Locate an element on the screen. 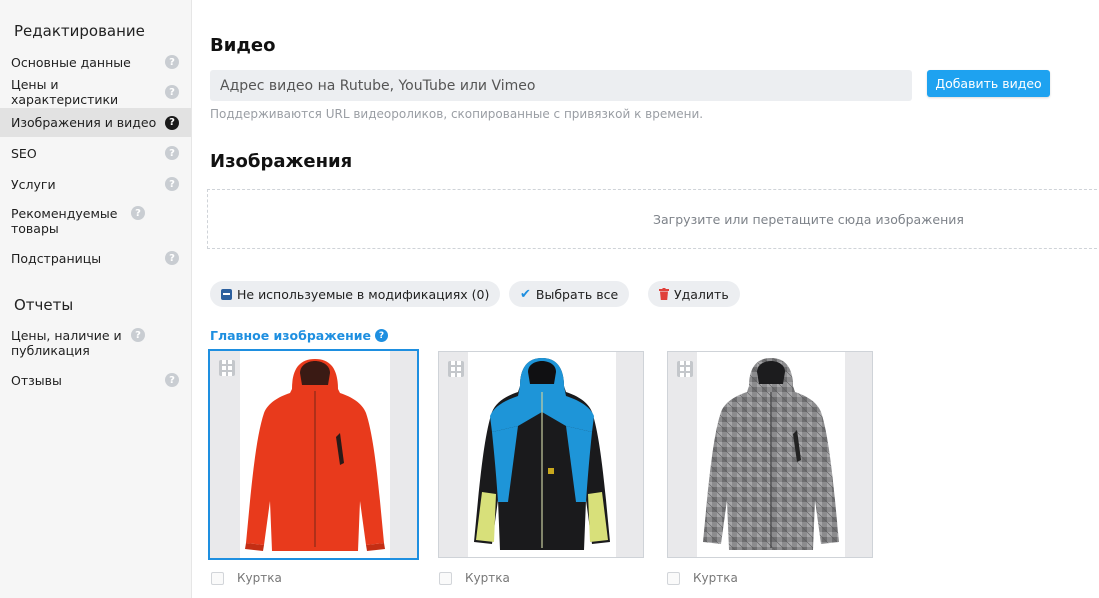  video-url-input: Адрес видео на Rutube, YouTube или Vimeo is located at coordinates (561, 85).